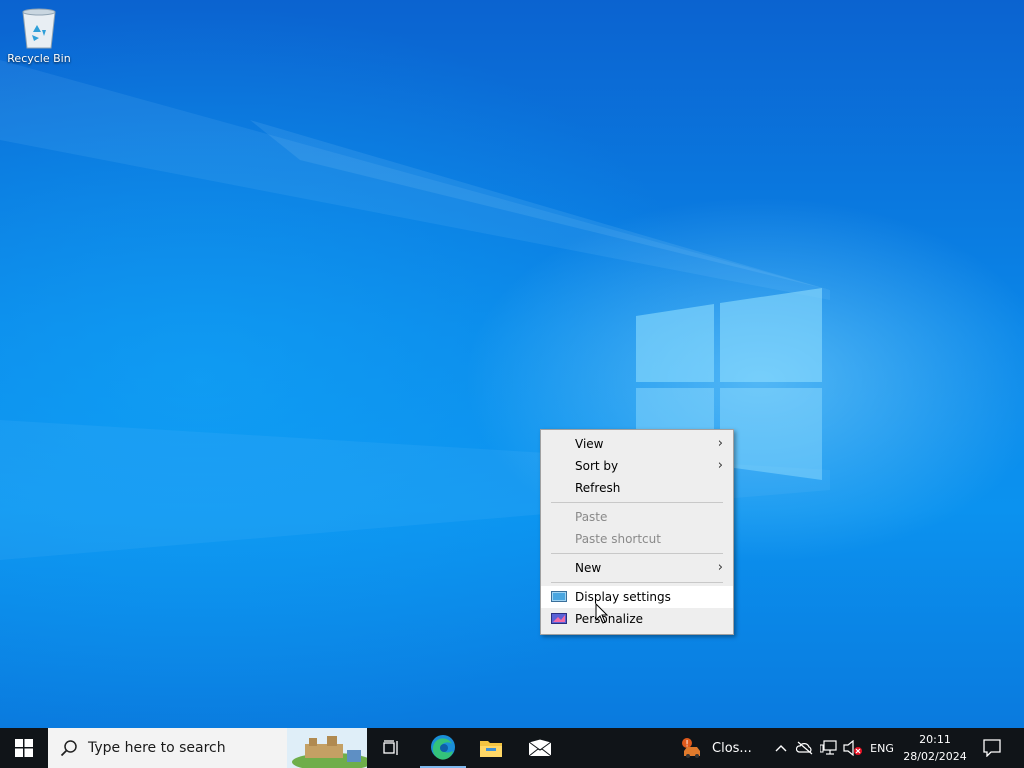 Image resolution: width=1024 pixels, height=768 pixels. What do you see at coordinates (589, 444) in the screenshot?
I see `menu-item-label: View` at bounding box center [589, 444].